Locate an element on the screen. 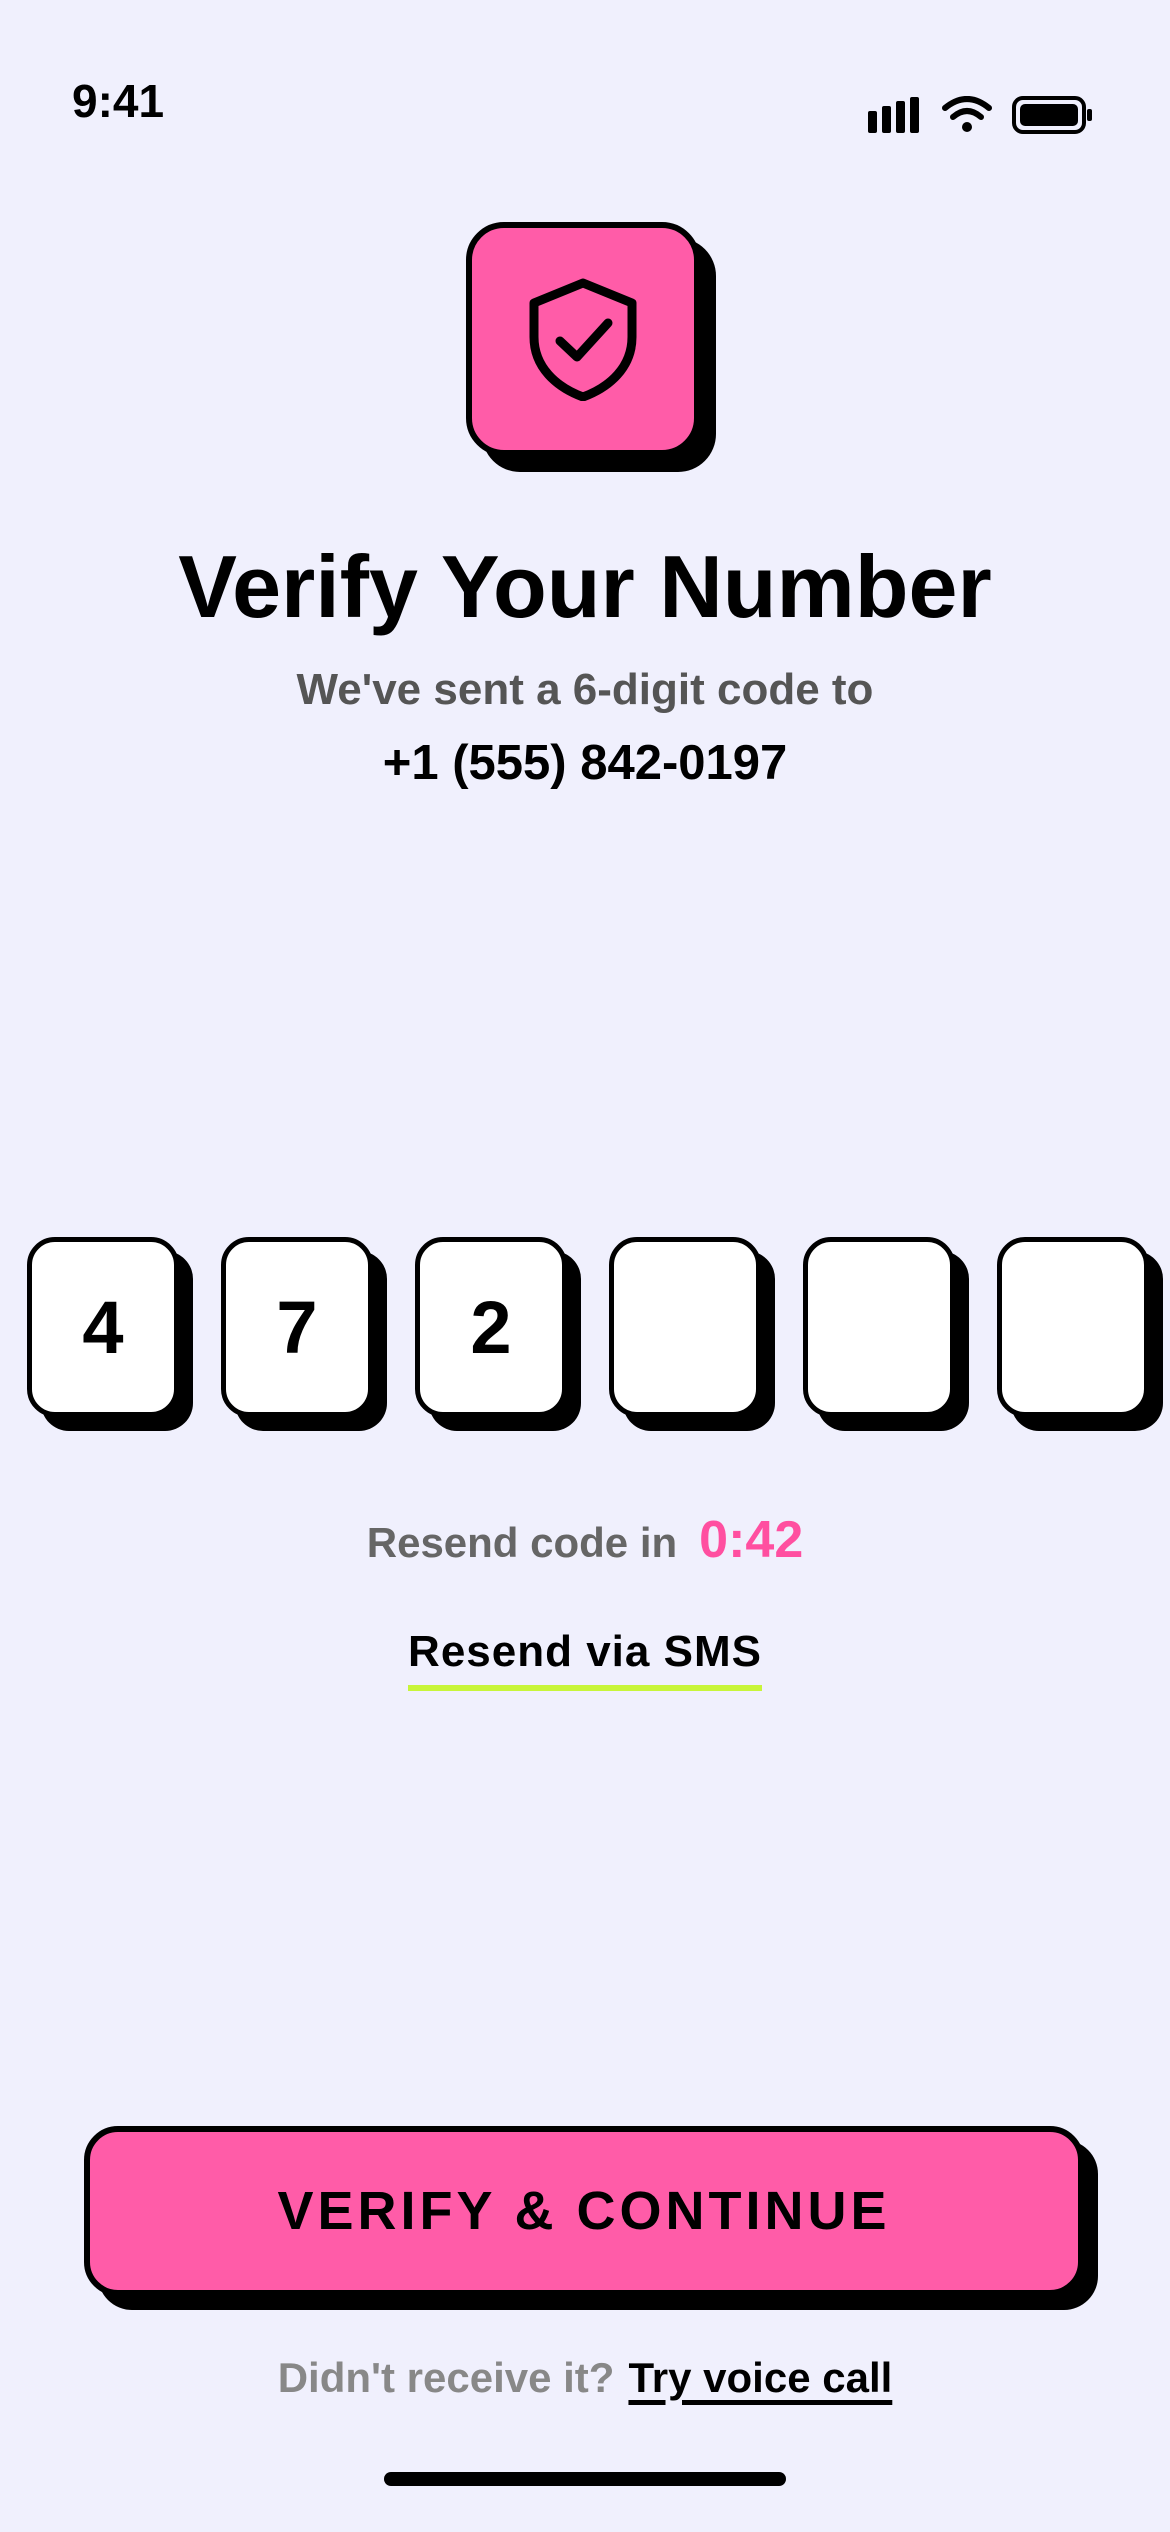  cellular-signal-icon is located at coordinates (893, 115).